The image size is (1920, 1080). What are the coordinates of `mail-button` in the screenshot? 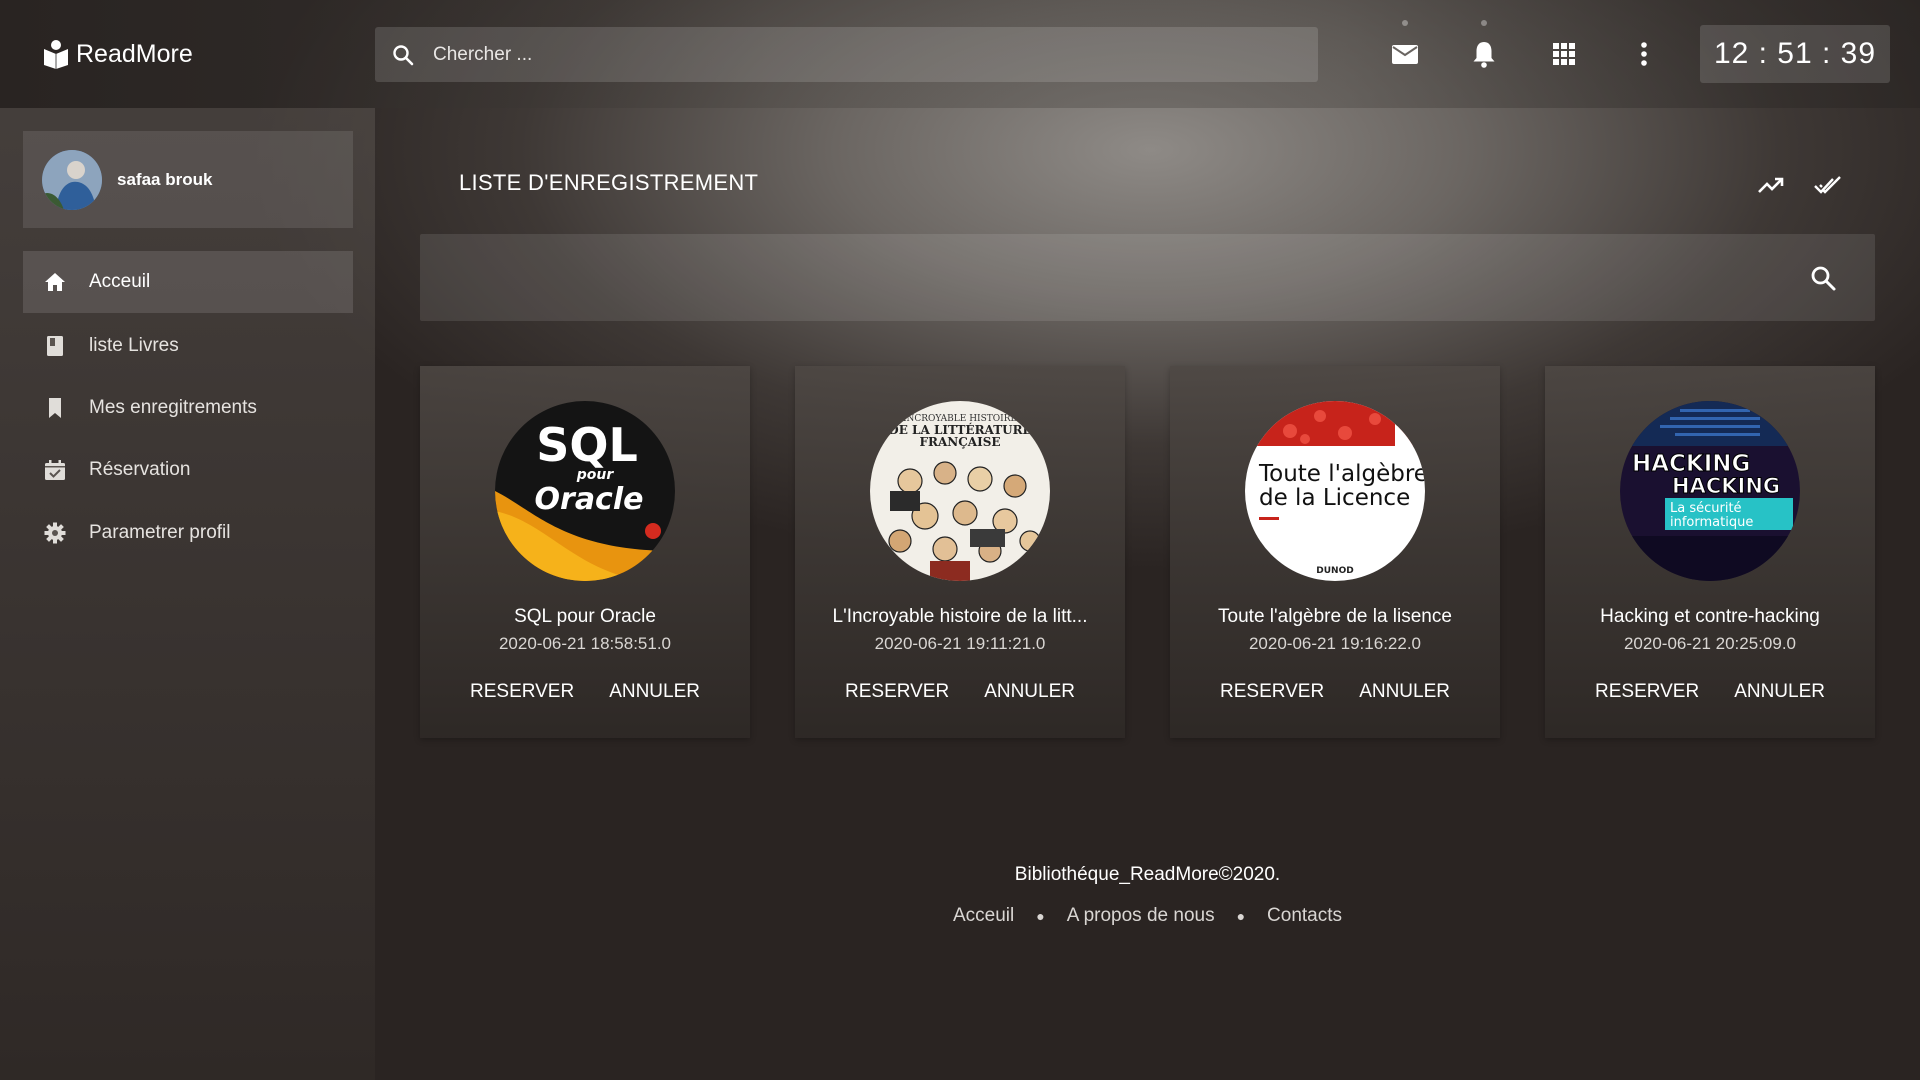 It's located at (1405, 54).